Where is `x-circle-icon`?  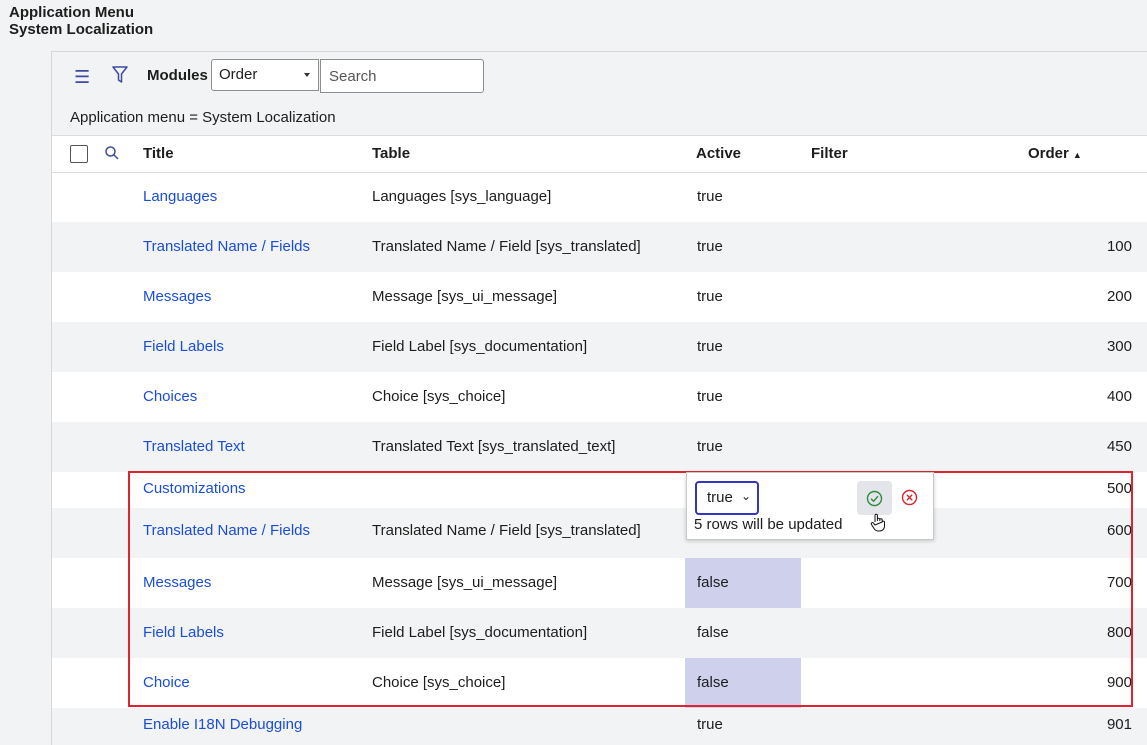 x-circle-icon is located at coordinates (909, 497).